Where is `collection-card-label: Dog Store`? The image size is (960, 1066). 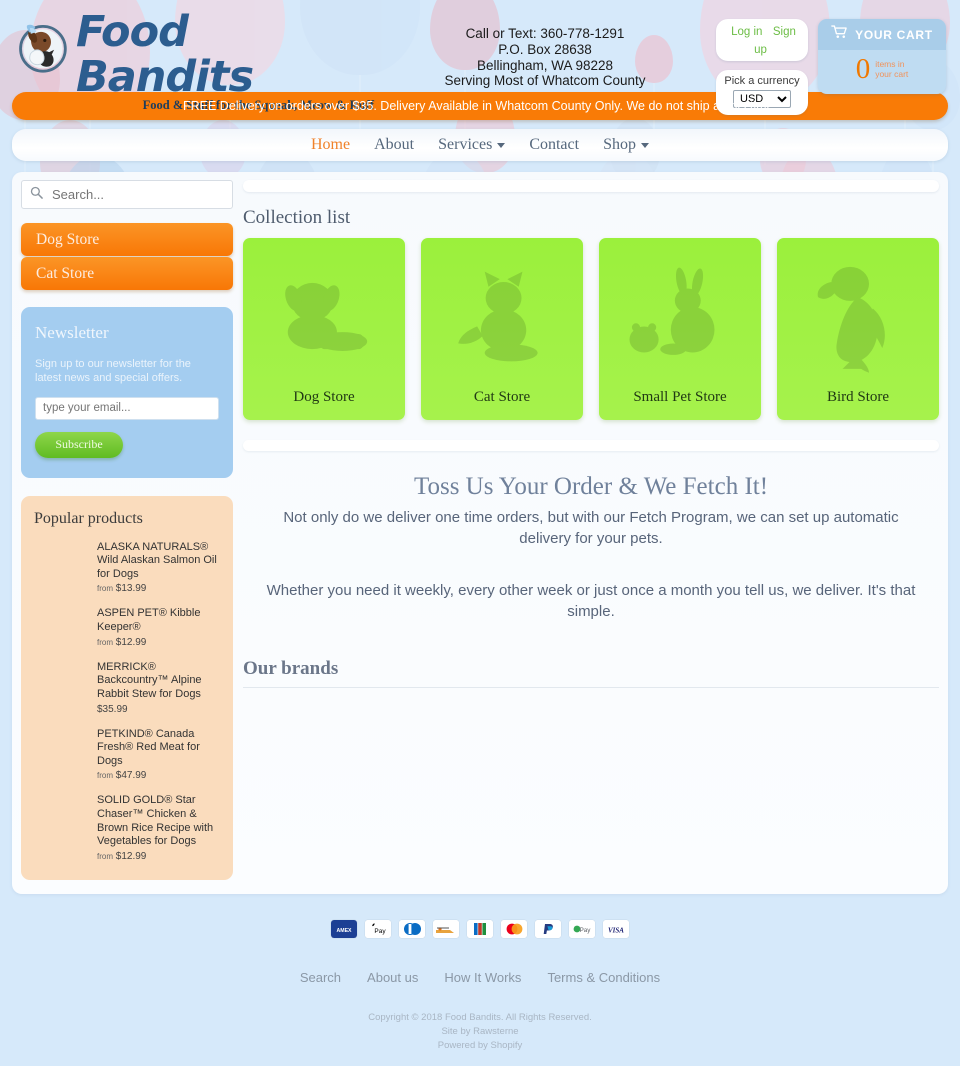
collection-card-label: Dog Store is located at coordinates (324, 397).